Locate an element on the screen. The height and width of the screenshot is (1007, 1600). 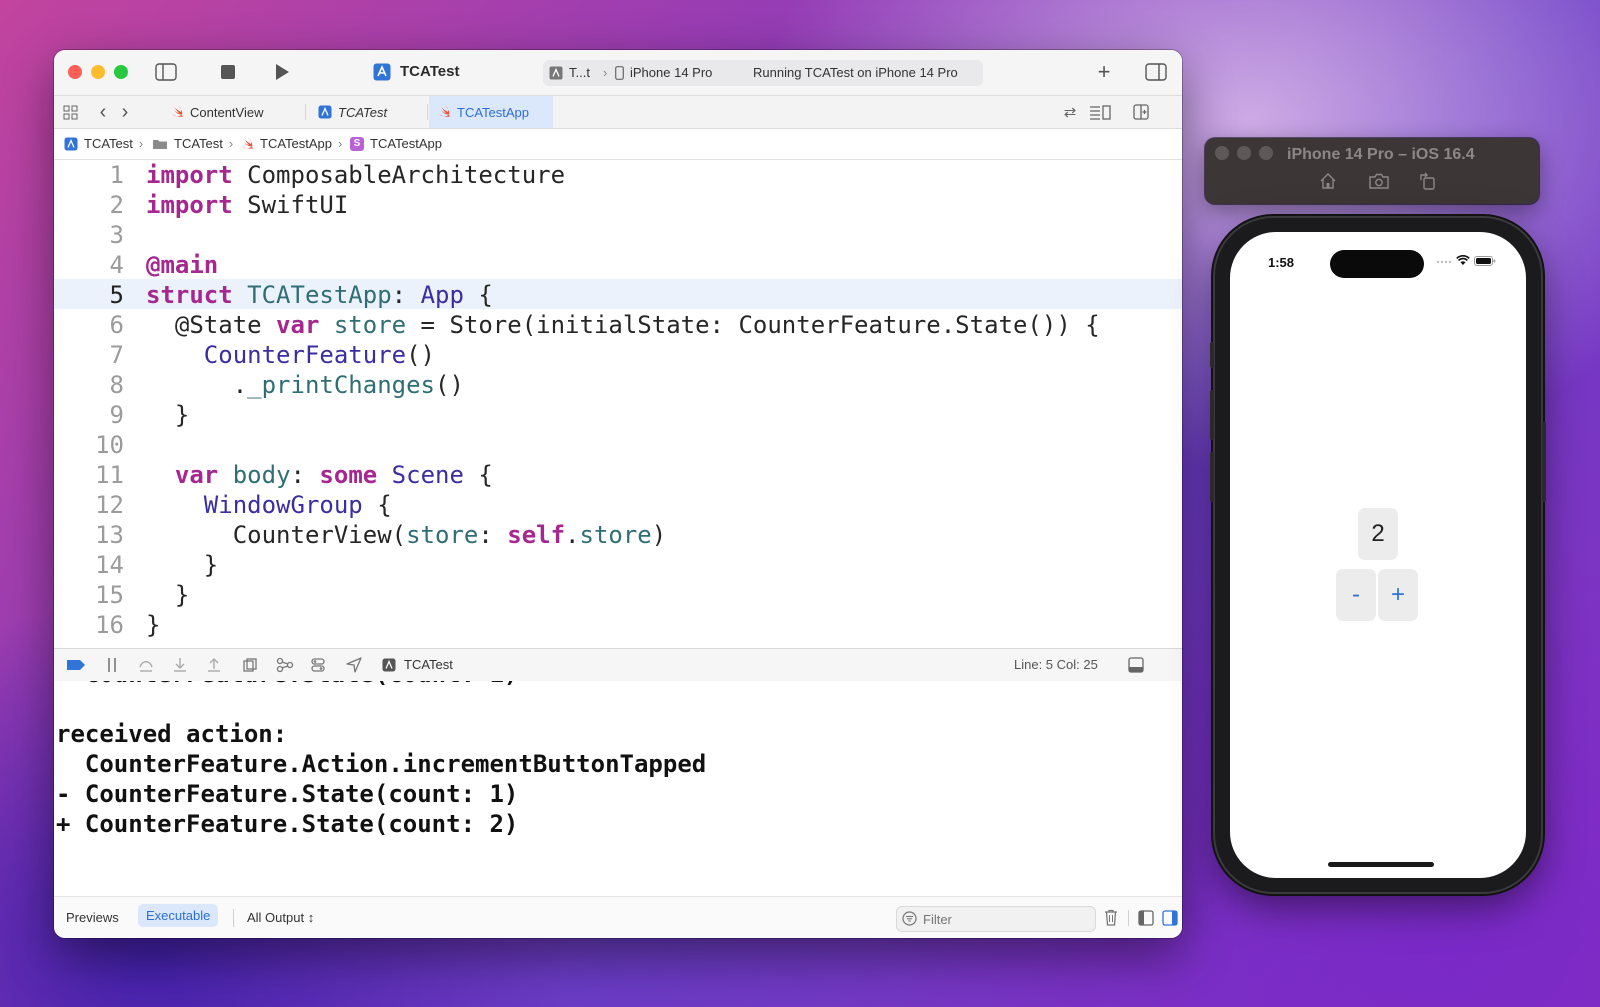
code-line: 14 } is located at coordinates (618, 565).